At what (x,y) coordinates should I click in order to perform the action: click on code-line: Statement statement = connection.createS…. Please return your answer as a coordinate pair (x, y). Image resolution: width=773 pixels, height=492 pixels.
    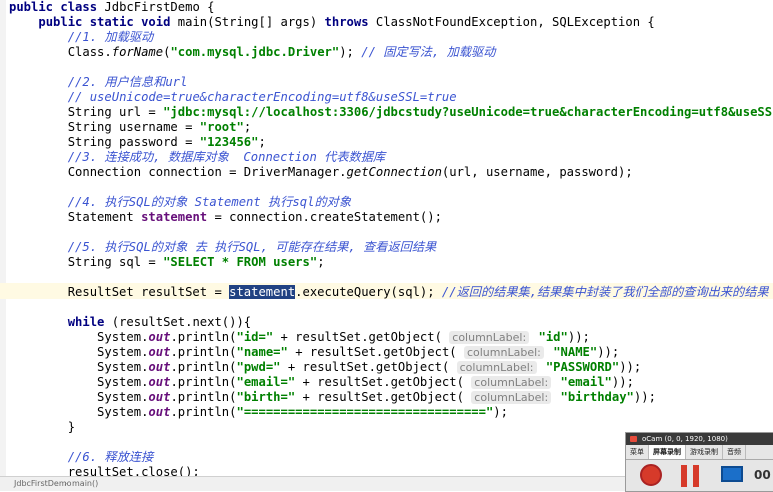
    Looking at the image, I should click on (225, 217).